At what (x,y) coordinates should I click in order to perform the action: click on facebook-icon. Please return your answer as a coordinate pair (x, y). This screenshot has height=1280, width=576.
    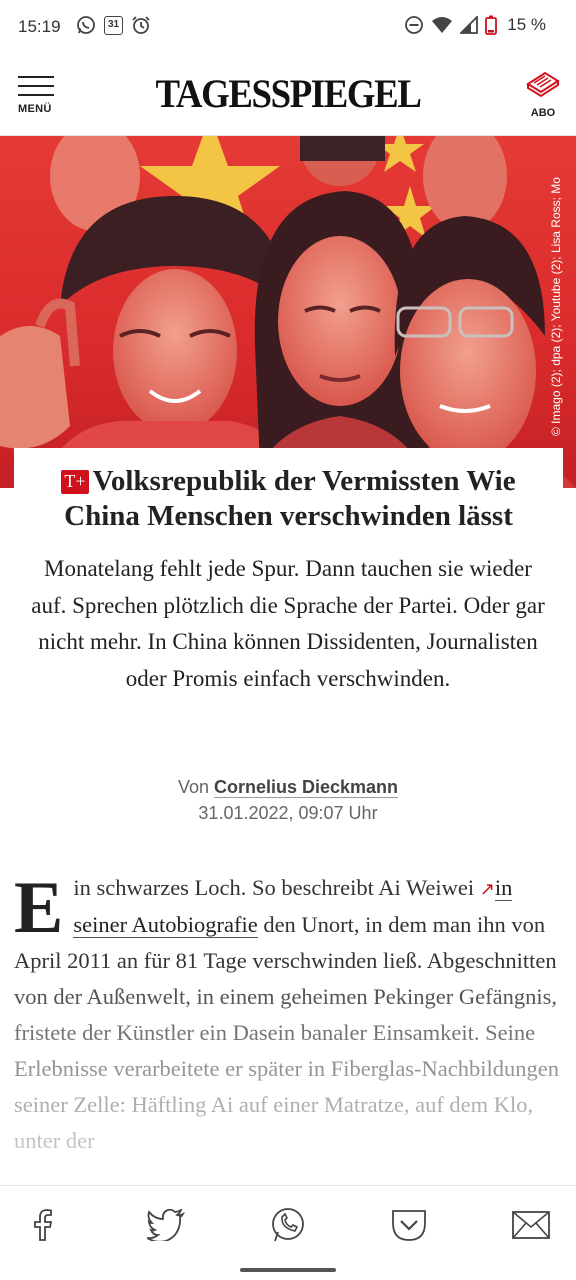
    Looking at the image, I should click on (43, 1225).